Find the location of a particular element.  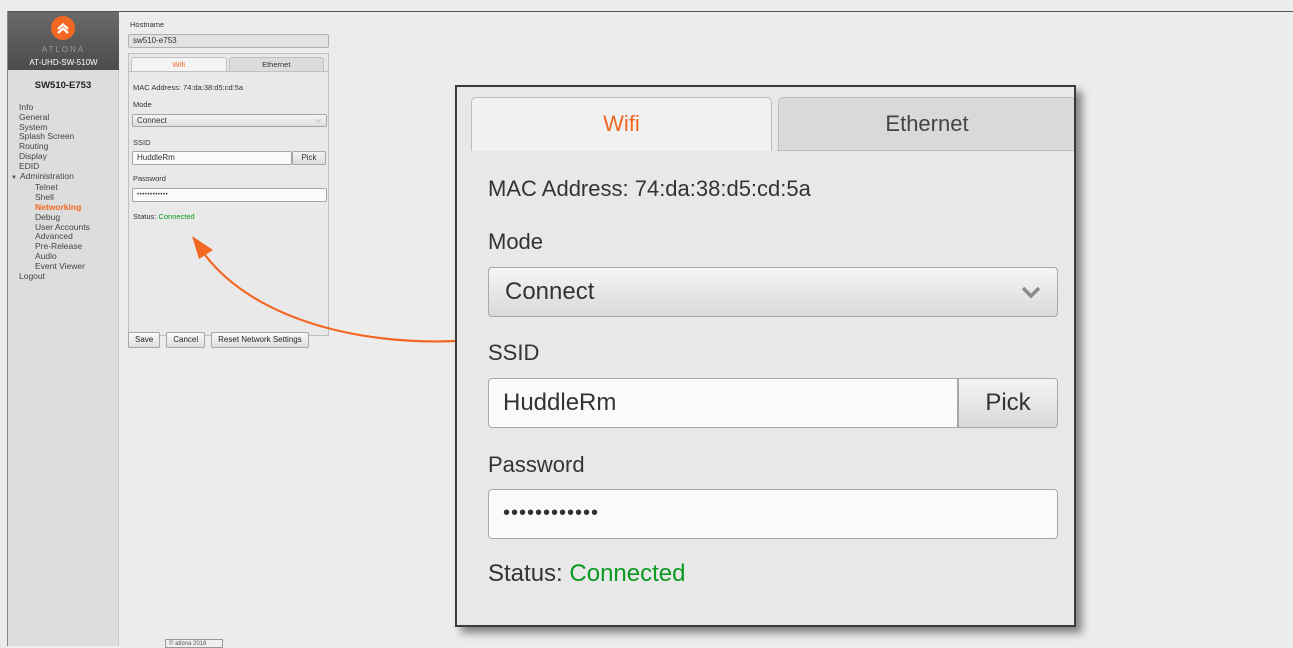

nav-item-pre-release: Pre-Release is located at coordinates (63, 246).